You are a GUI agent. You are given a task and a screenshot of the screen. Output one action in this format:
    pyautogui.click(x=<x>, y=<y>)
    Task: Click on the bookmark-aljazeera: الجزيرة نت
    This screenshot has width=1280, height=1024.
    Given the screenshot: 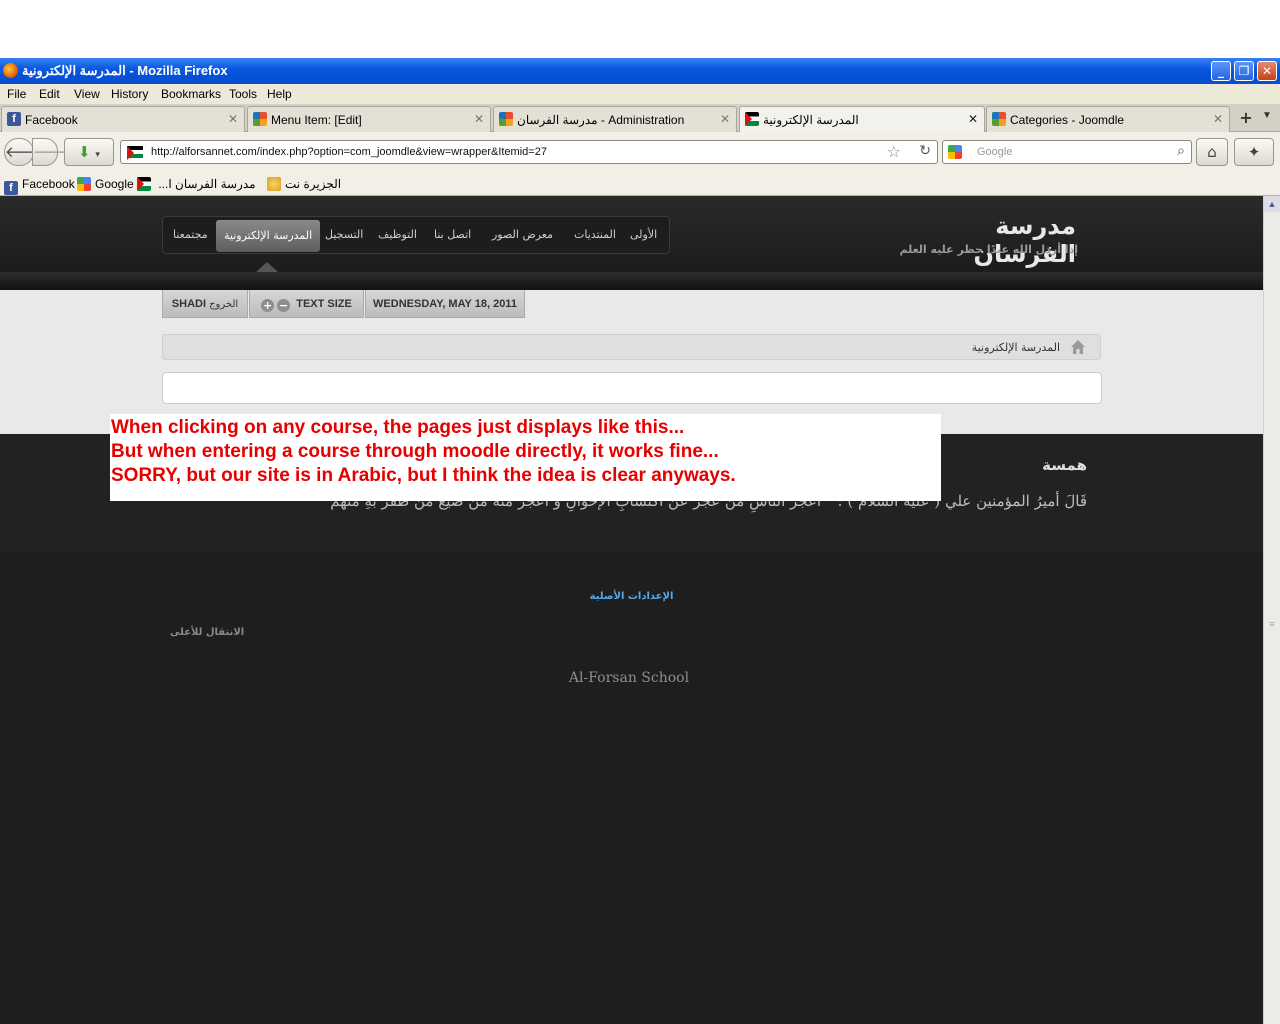 What is the action you would take?
    pyautogui.click(x=304, y=184)
    